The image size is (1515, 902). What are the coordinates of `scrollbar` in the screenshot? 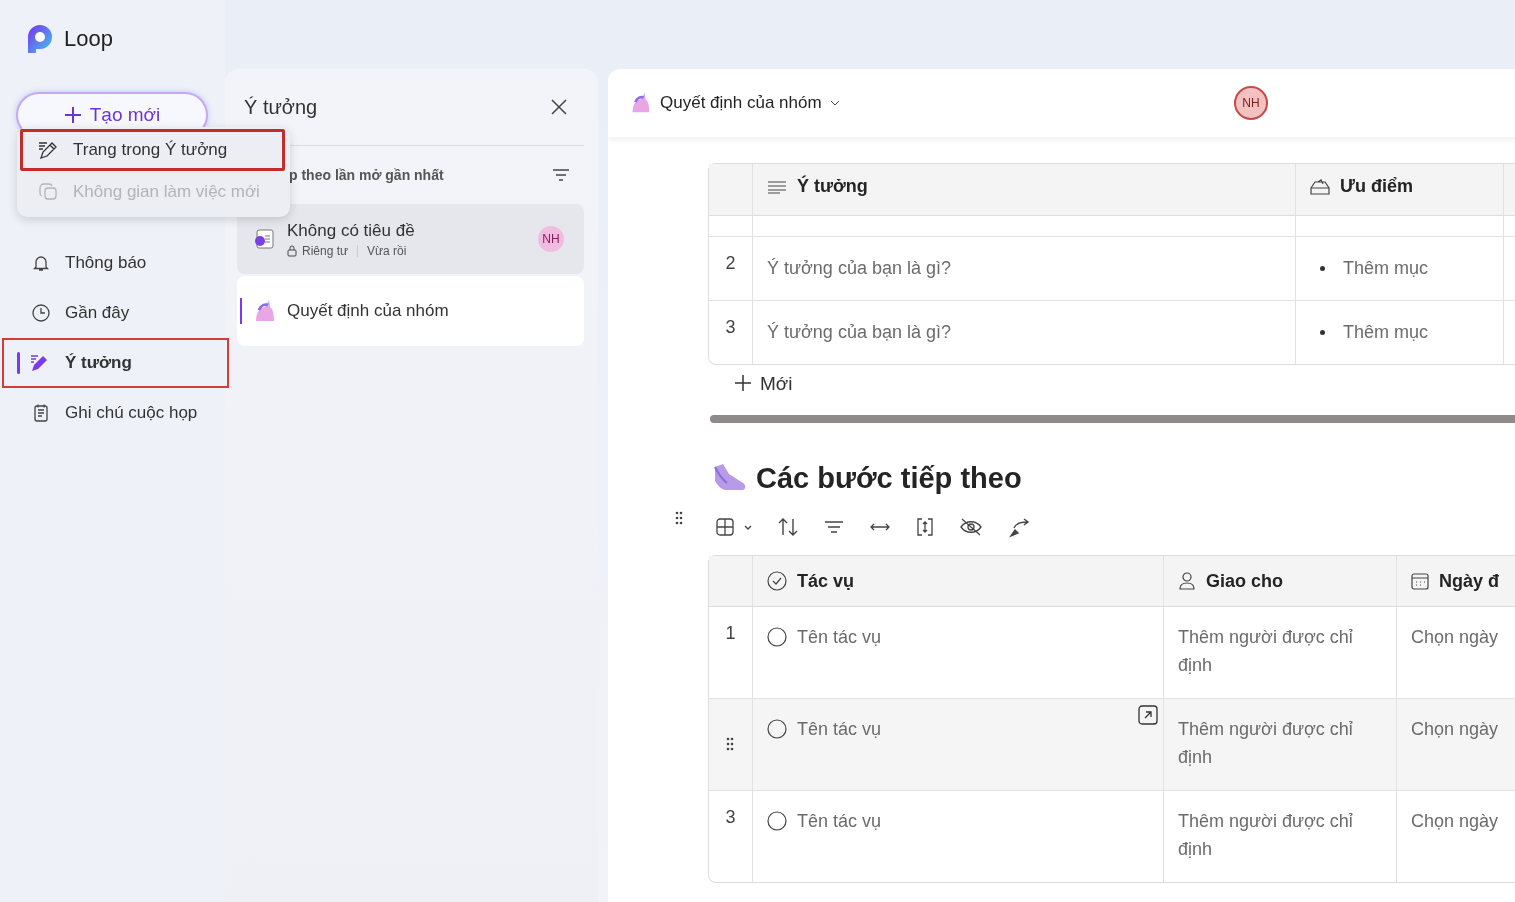 It's located at (1112, 419).